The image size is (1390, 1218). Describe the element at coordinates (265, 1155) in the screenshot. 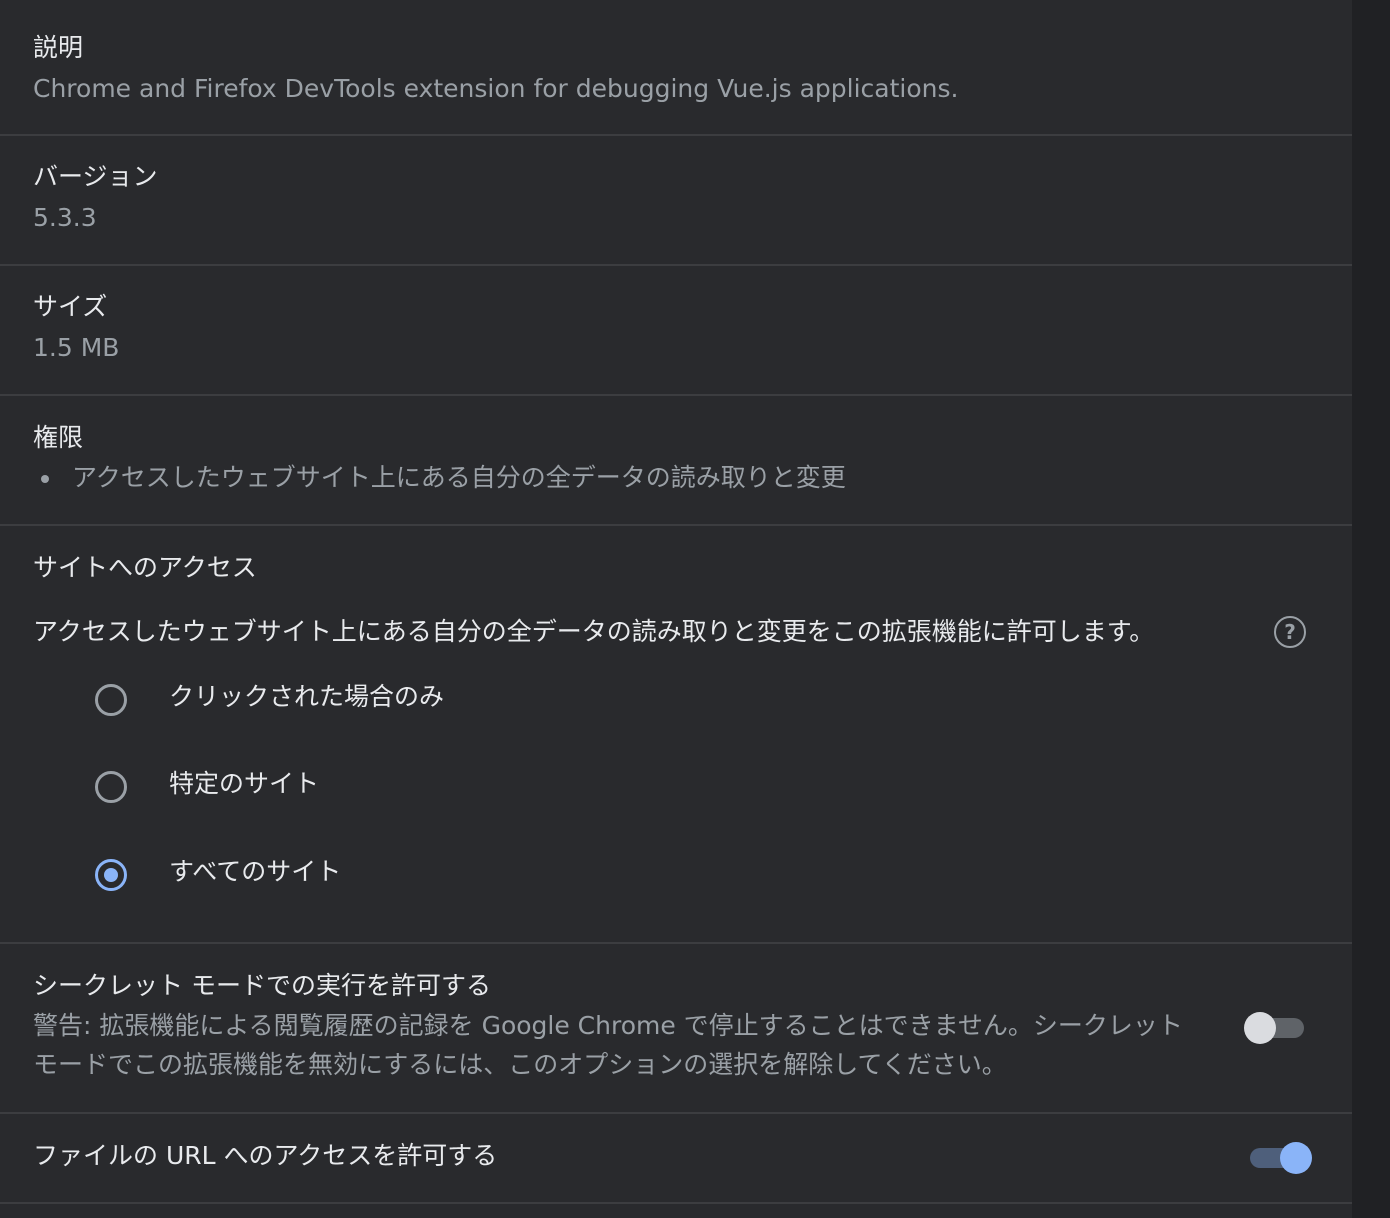

I see `file-urls-title: ファイルの URL へのアクセスを許可する` at that location.